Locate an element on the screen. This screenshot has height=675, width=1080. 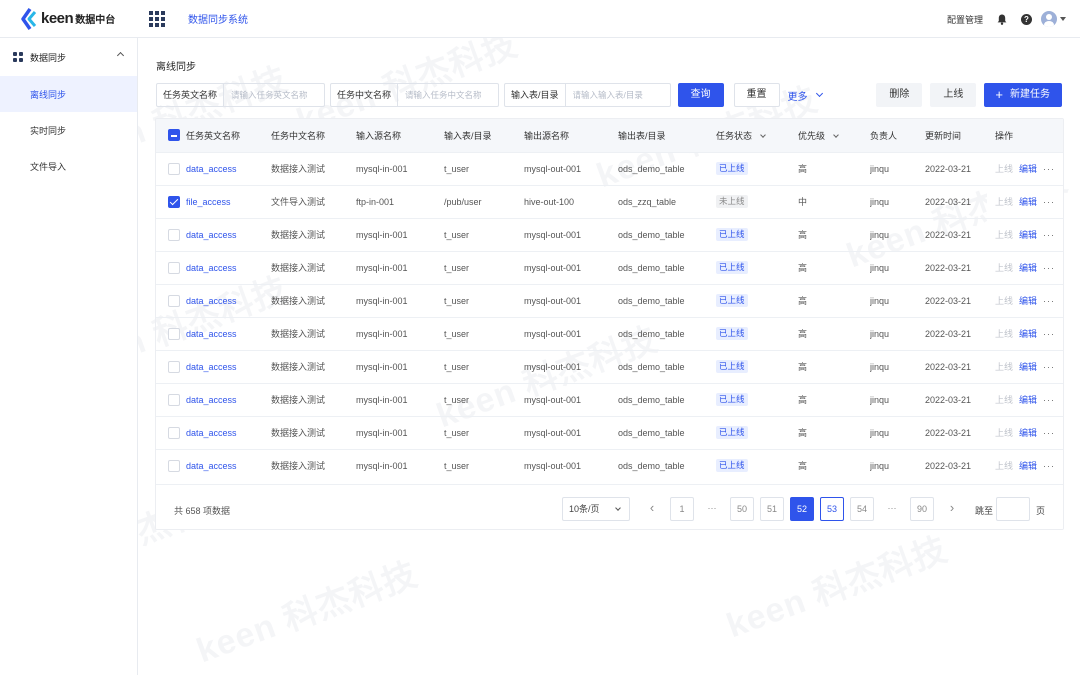
task-en-name-link: file_access is located at coordinates (208, 202).